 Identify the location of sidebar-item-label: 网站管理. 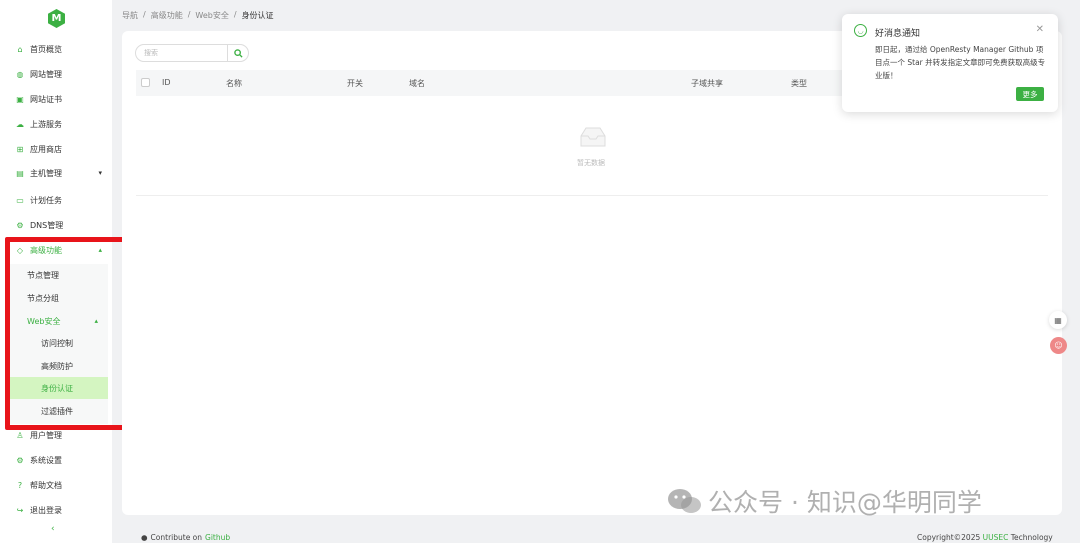
(46, 74).